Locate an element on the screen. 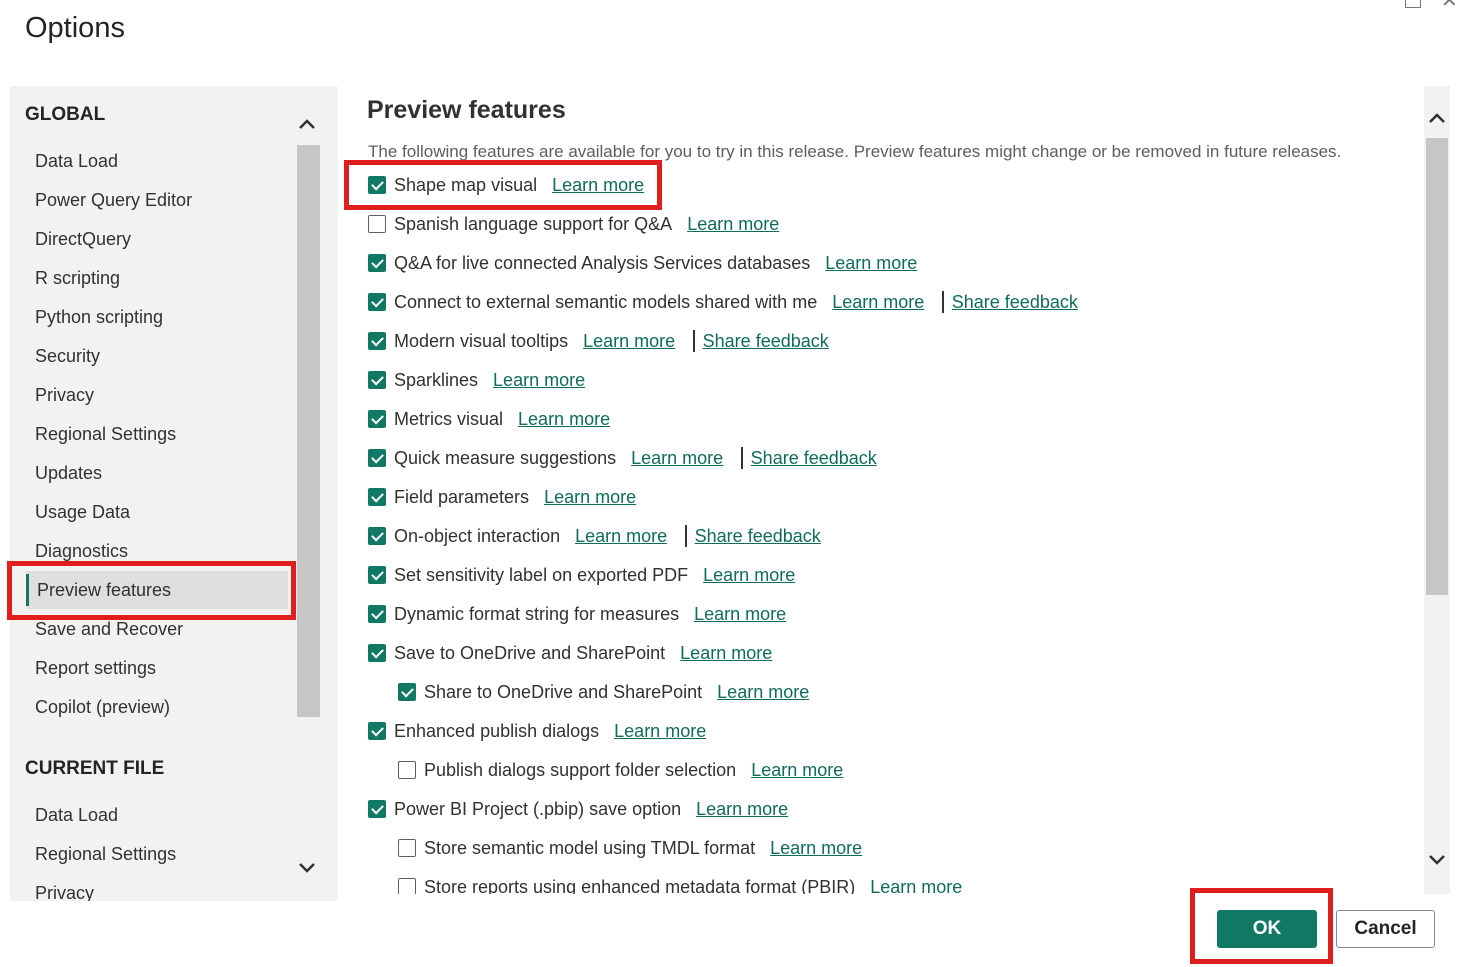  feature-label: Sparklines is located at coordinates (436, 380).